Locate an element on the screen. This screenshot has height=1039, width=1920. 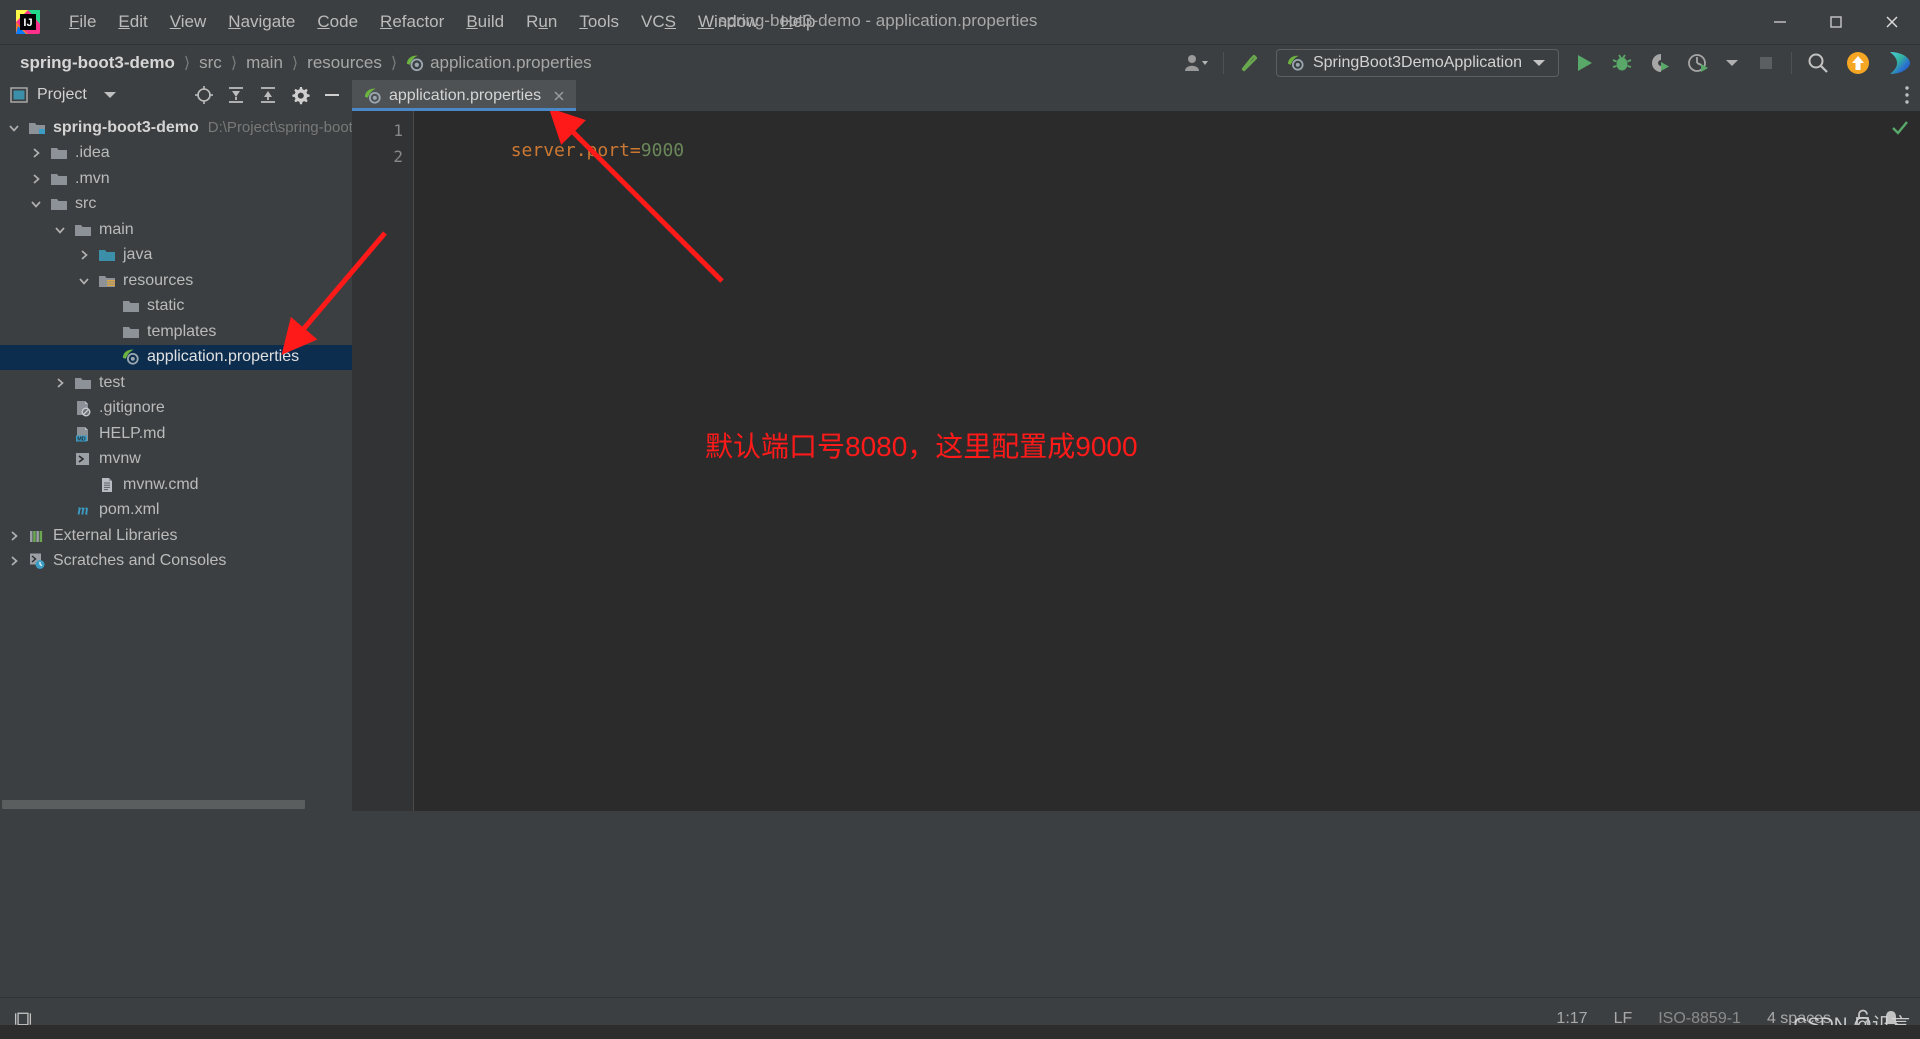
crosshair-icon is located at coordinates (204, 95).